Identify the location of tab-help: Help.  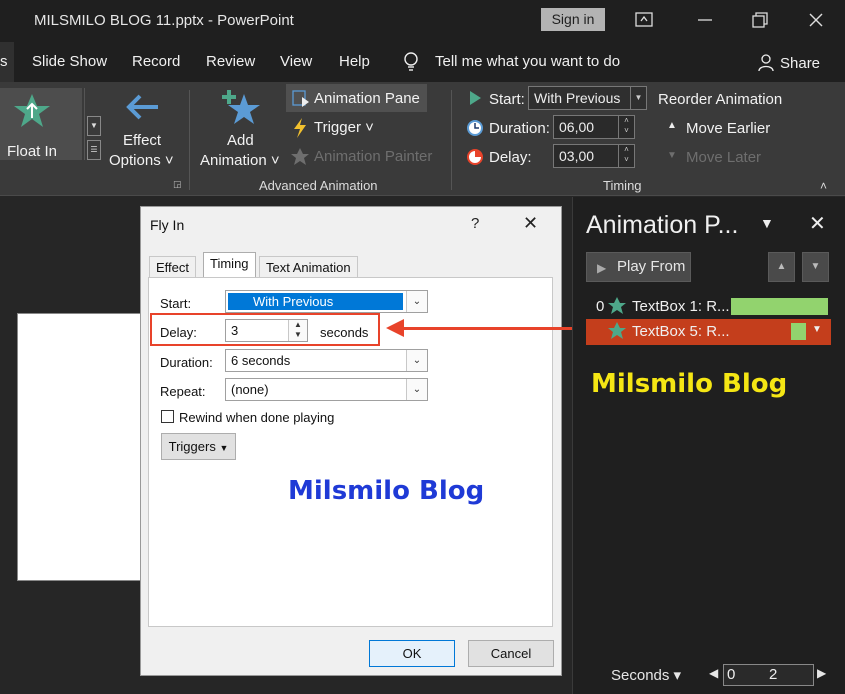
(354, 61).